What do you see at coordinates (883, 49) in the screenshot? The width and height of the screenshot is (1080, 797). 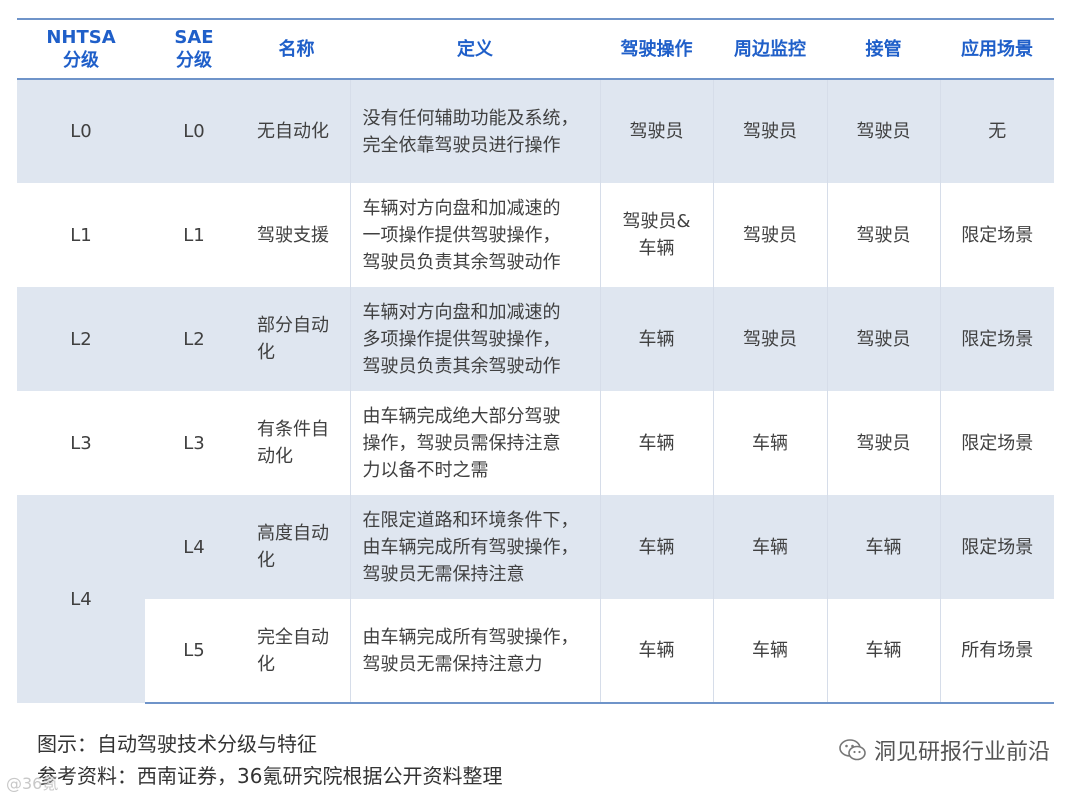 I see `header-takeover: 接管` at bounding box center [883, 49].